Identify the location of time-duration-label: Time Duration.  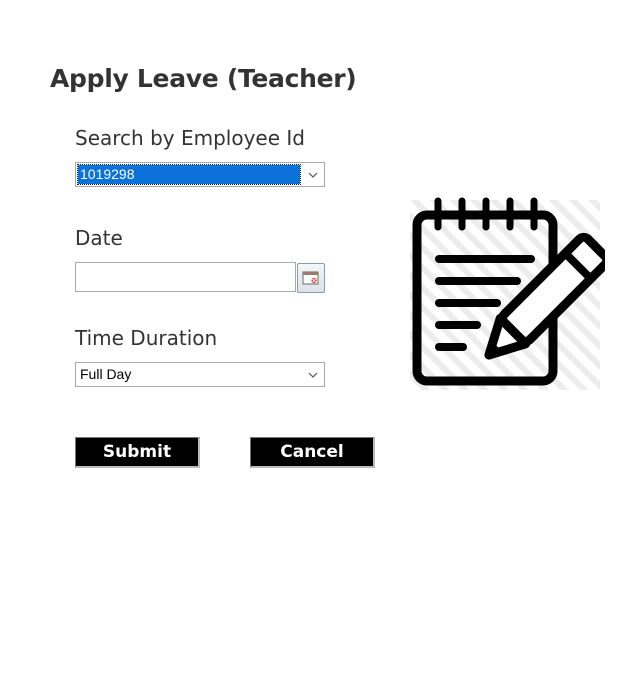
(146, 338).